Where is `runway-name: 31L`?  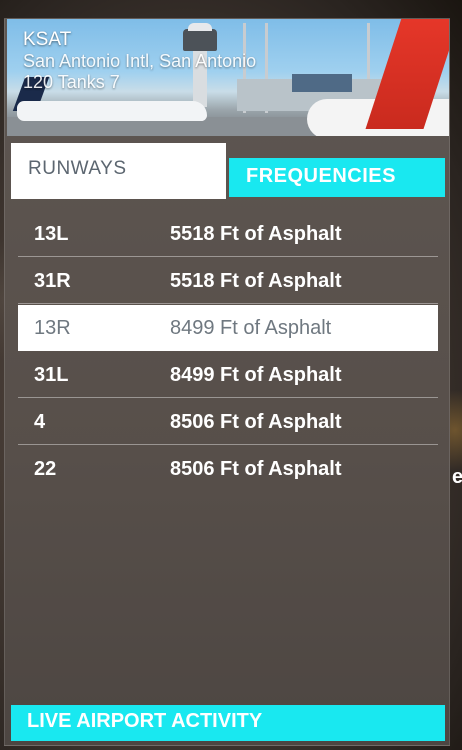
runway-name: 31L is located at coordinates (51, 375).